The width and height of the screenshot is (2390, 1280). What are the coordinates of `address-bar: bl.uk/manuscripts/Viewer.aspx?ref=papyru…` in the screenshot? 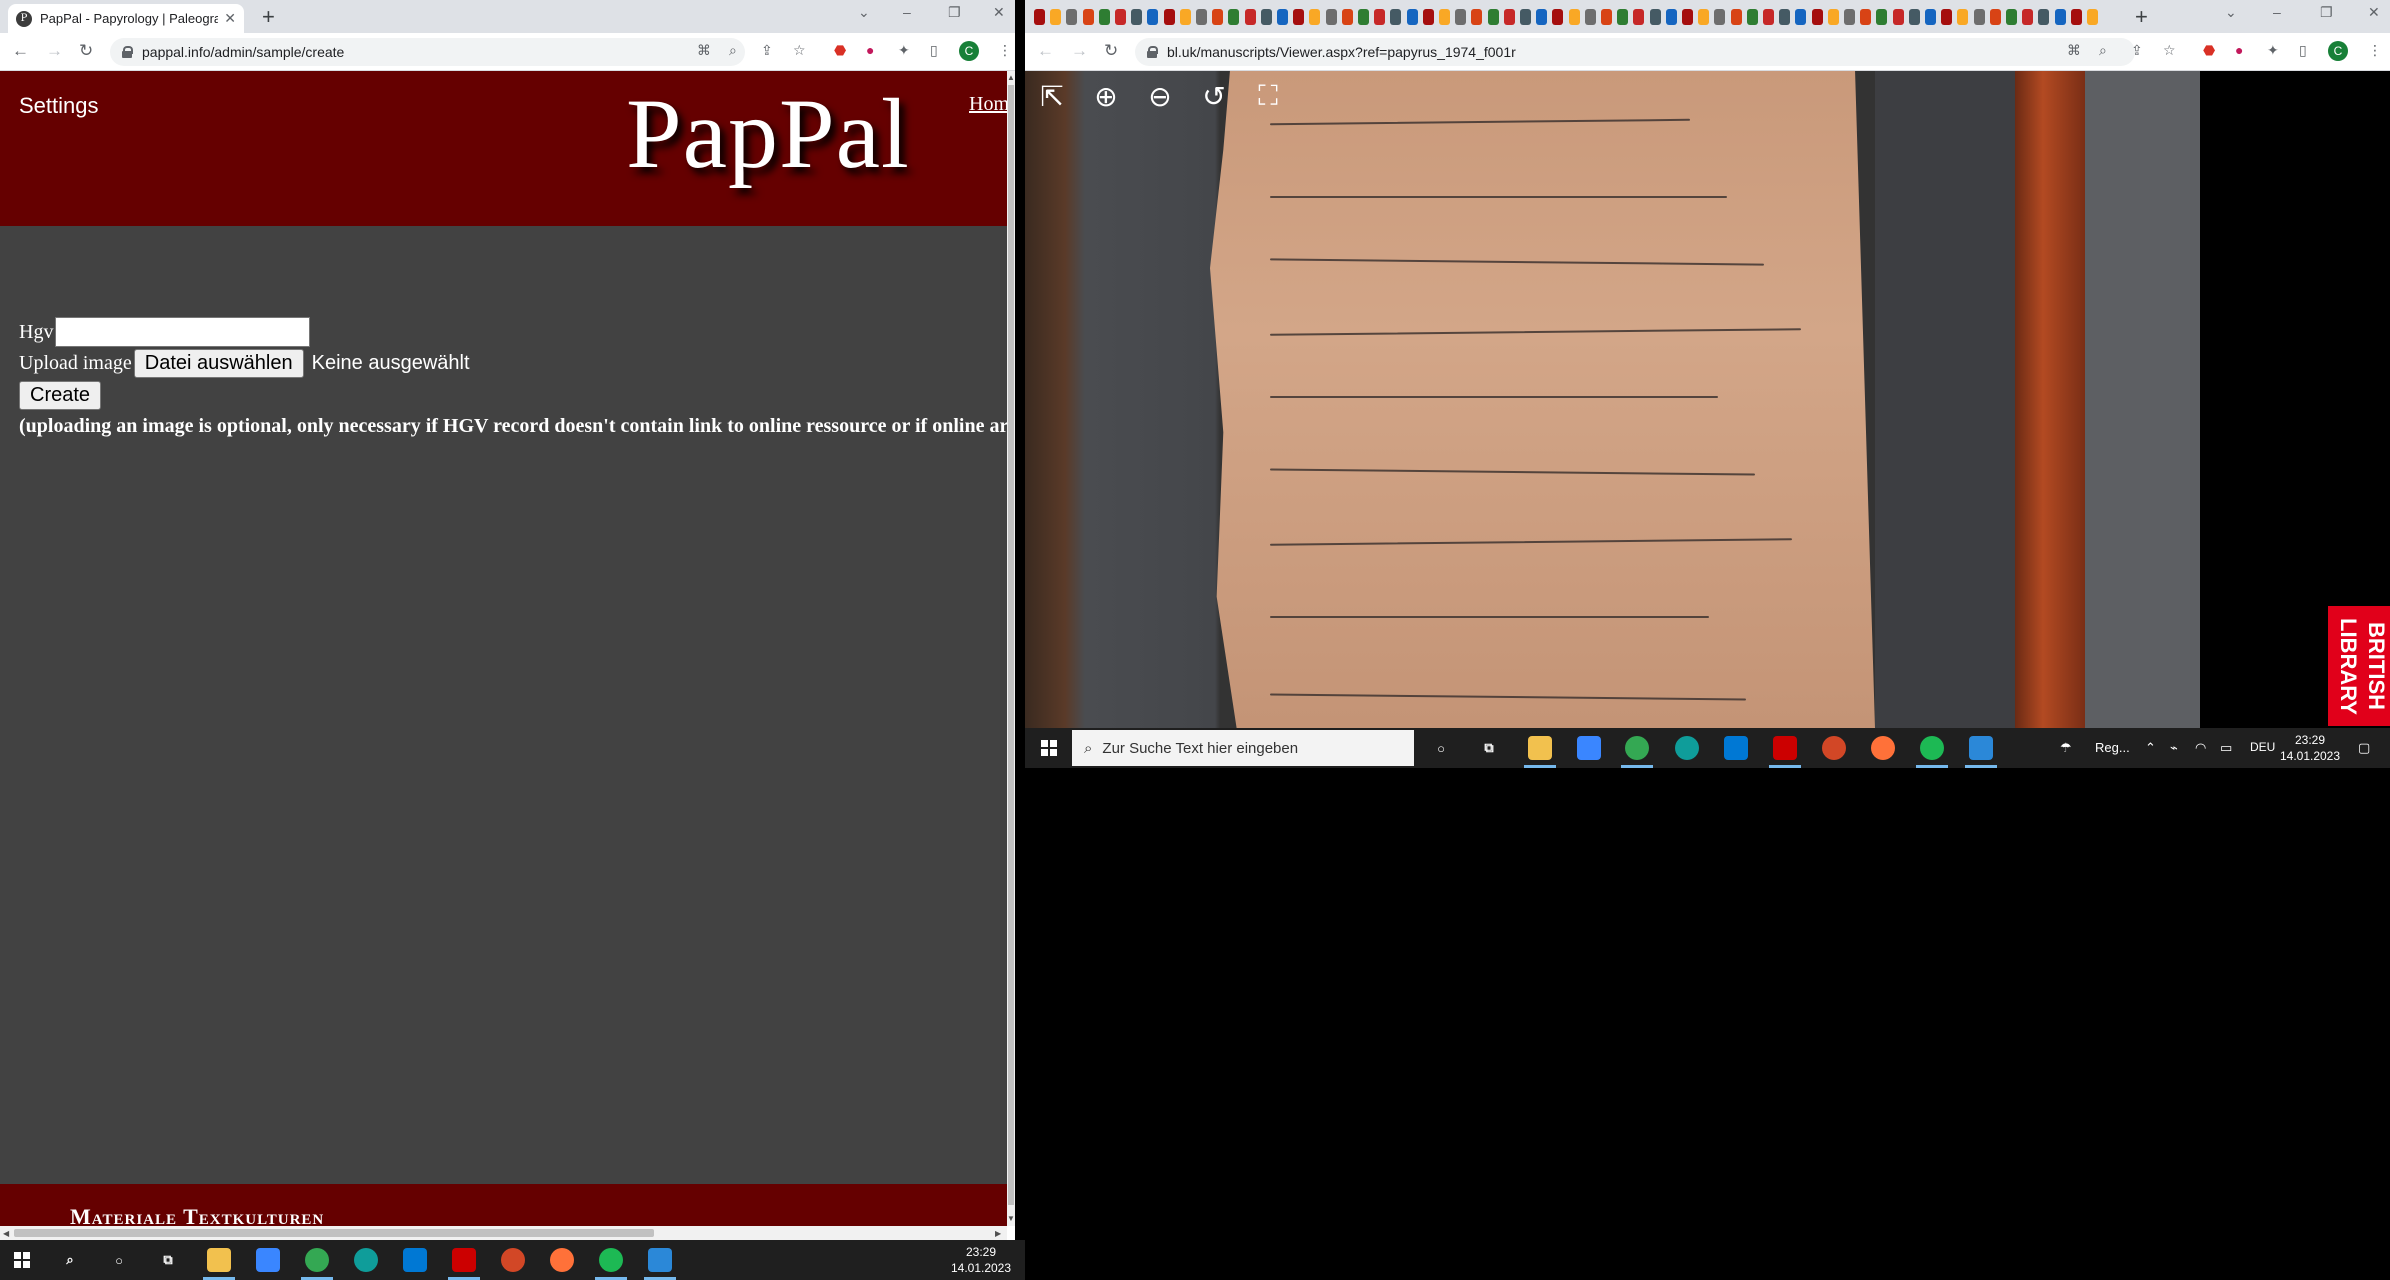 It's located at (1635, 52).